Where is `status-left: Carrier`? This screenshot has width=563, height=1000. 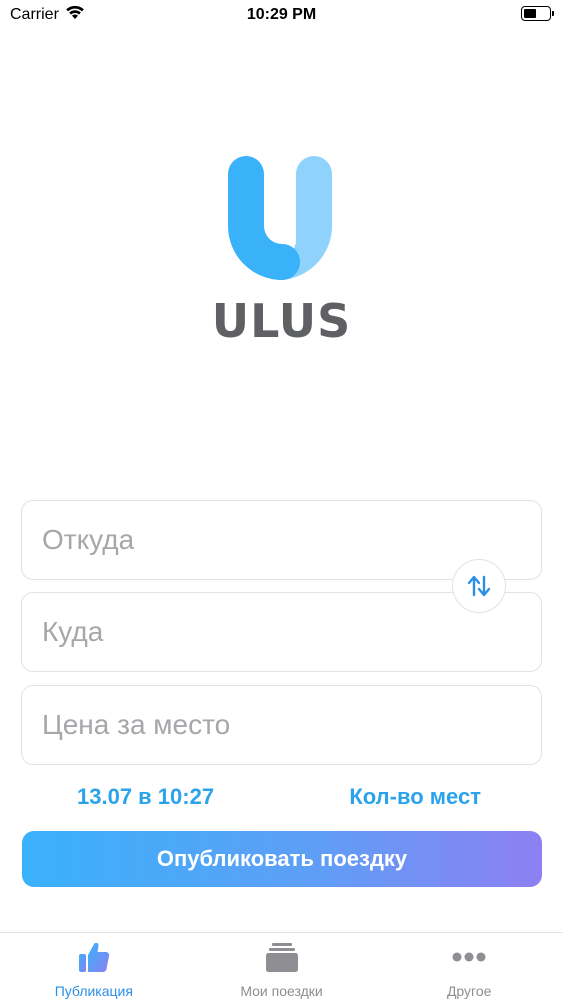
status-left: Carrier is located at coordinates (110, 15).